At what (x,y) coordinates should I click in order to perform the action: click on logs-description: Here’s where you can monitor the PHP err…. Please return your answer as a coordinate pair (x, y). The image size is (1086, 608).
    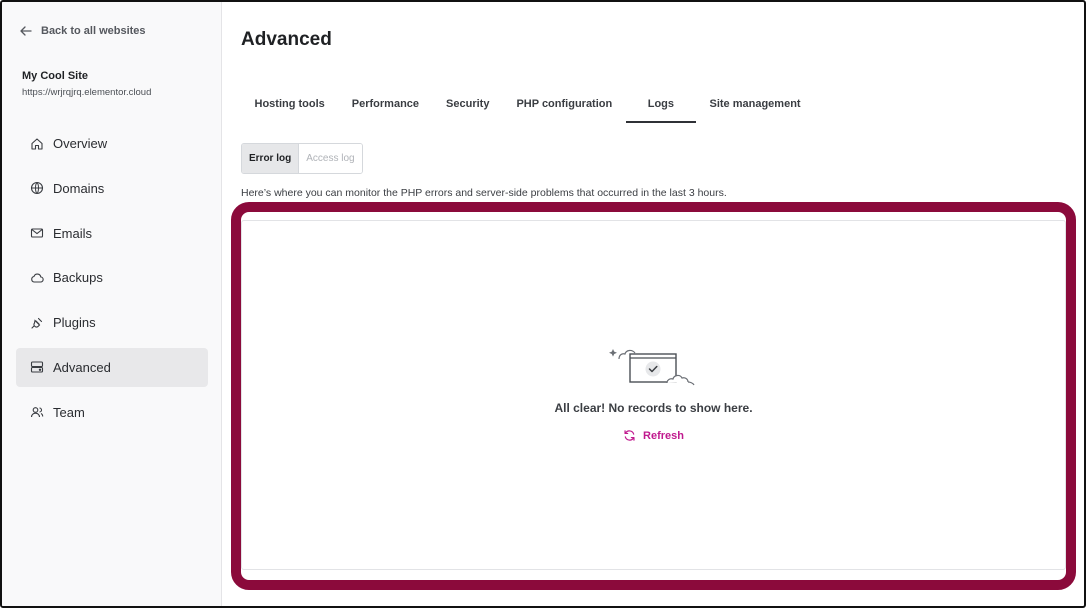
    Looking at the image, I should click on (484, 193).